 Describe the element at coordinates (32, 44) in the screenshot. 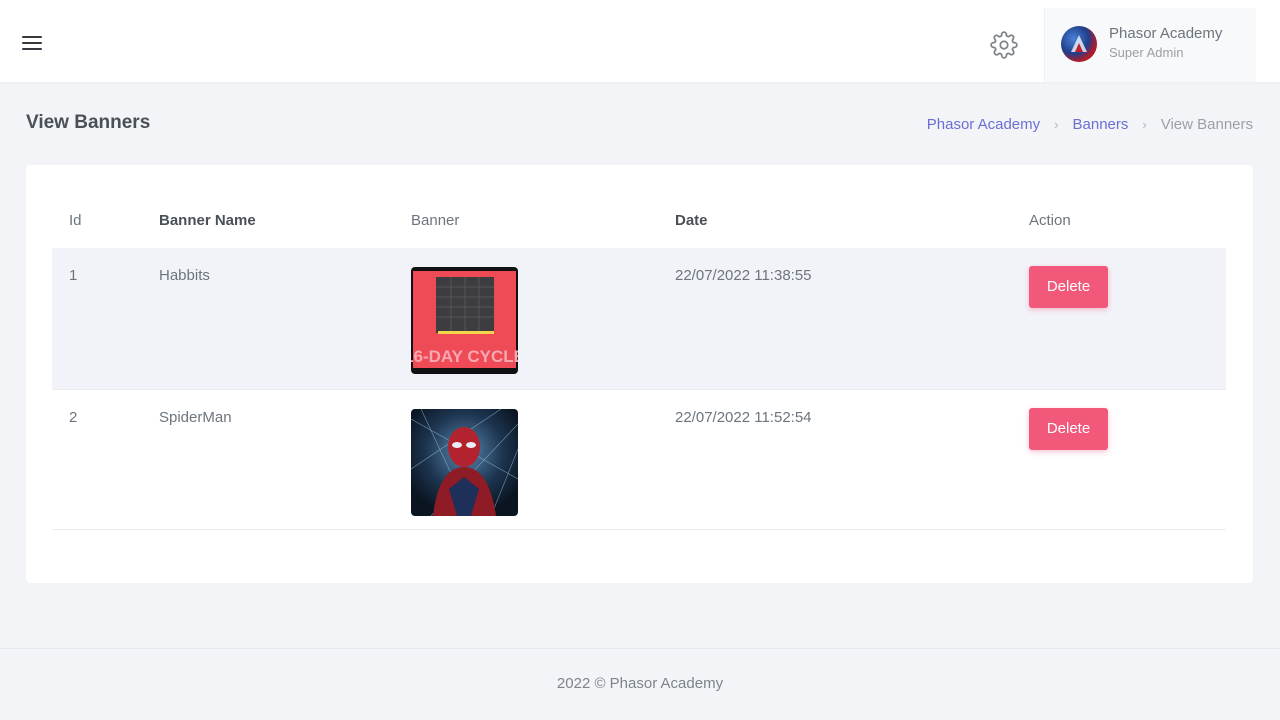

I see `hamburger-icon` at that location.